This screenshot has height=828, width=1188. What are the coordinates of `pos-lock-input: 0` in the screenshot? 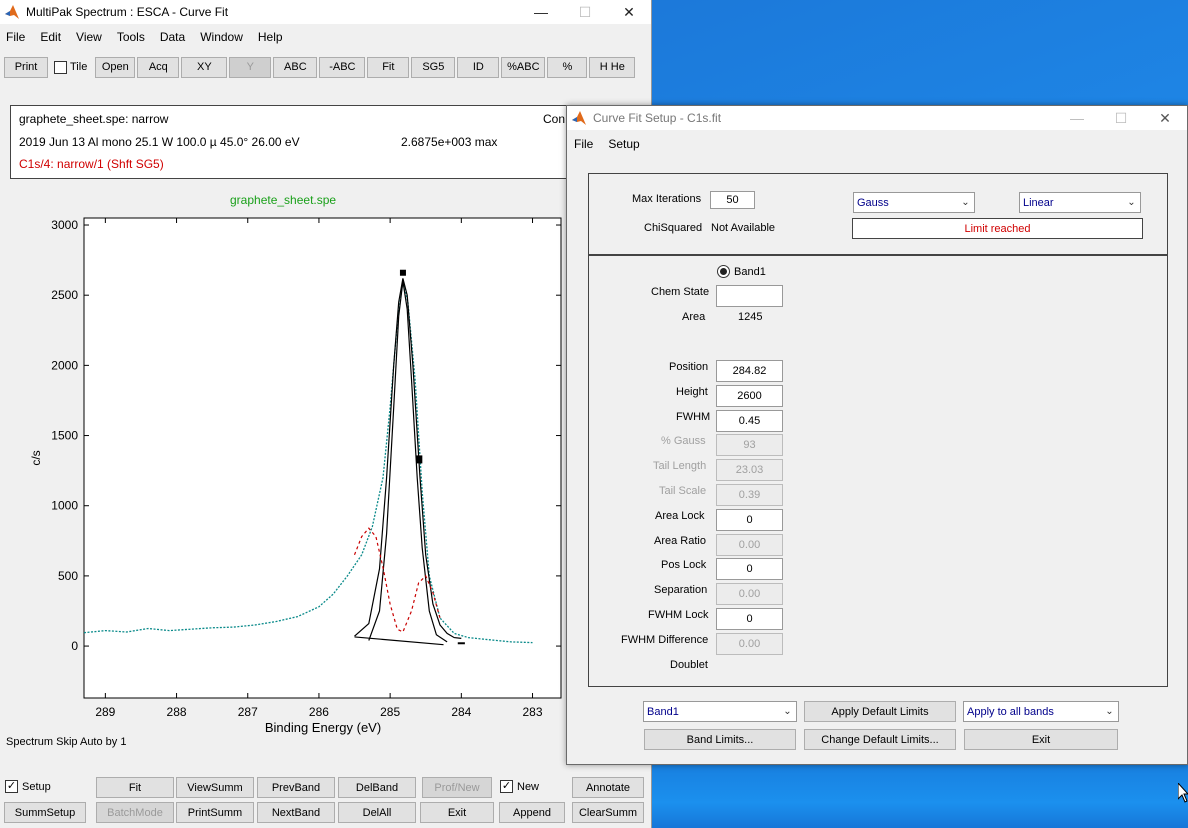 It's located at (749, 569).